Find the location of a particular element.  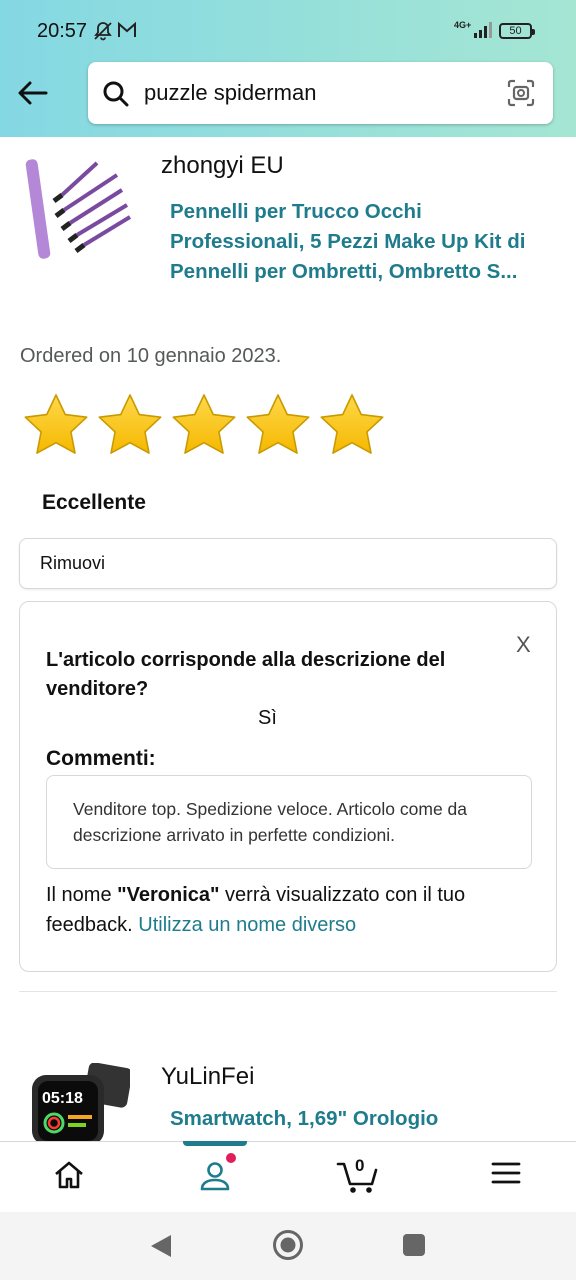

product-image is located at coordinates (77, 209).